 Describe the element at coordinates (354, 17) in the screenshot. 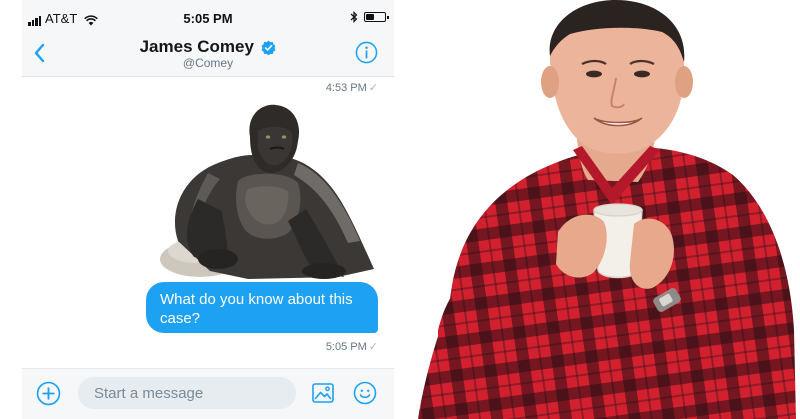

I see `bluetooth-icon` at that location.